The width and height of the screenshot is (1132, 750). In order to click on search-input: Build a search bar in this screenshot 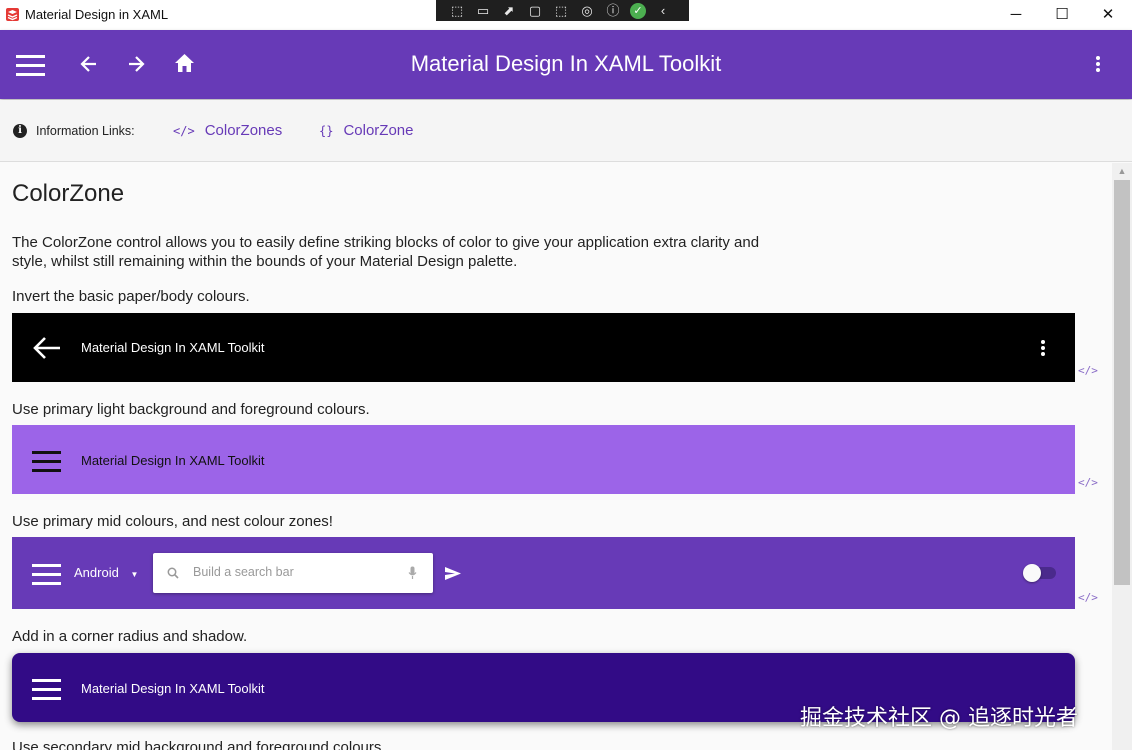, I will do `click(243, 572)`.